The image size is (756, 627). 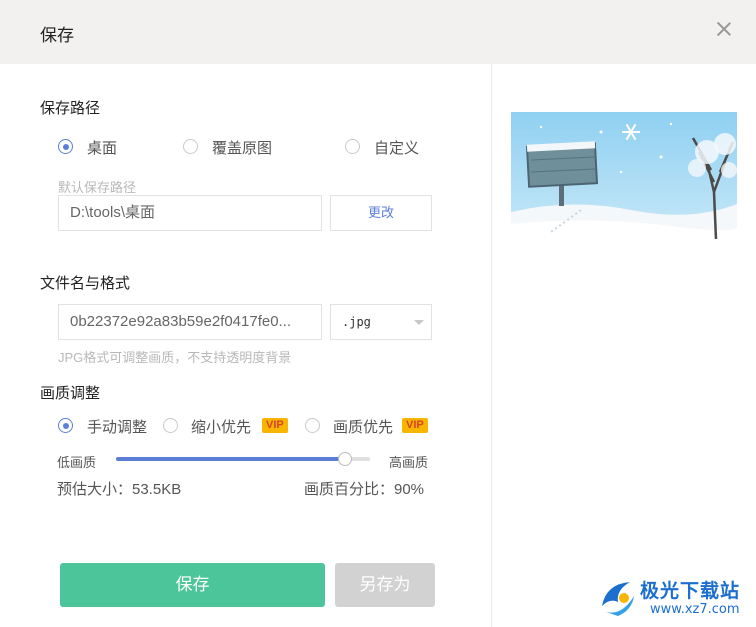 I want to click on dialog-title: 保存, so click(x=57, y=35).